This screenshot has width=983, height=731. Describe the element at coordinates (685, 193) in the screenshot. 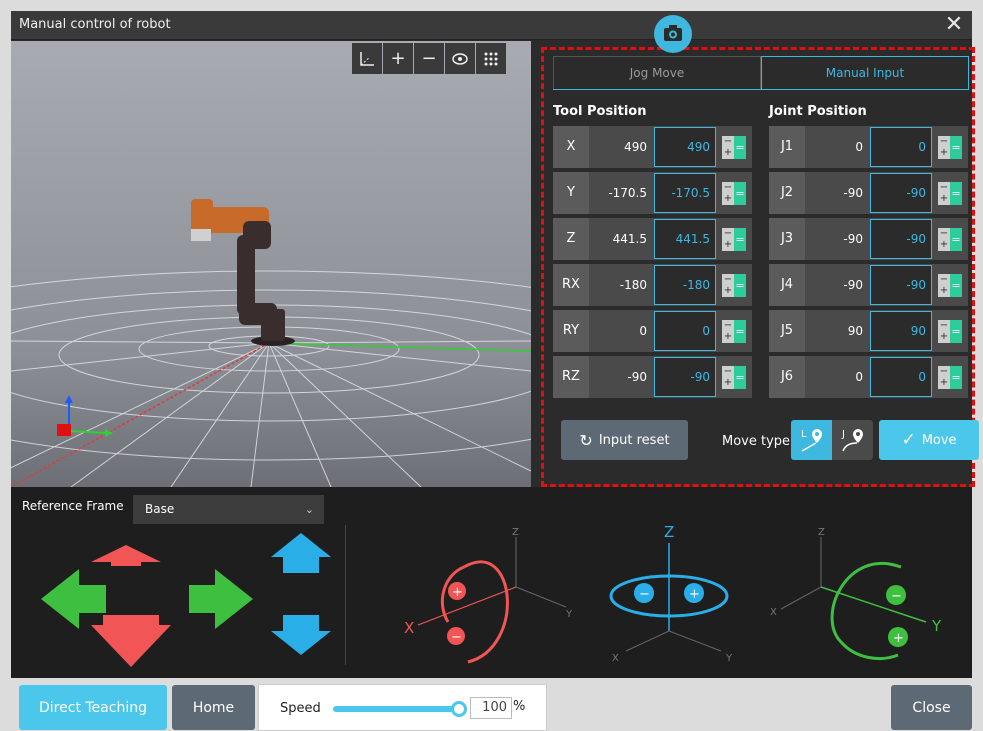

I see `target-value-input: -170.5` at that location.